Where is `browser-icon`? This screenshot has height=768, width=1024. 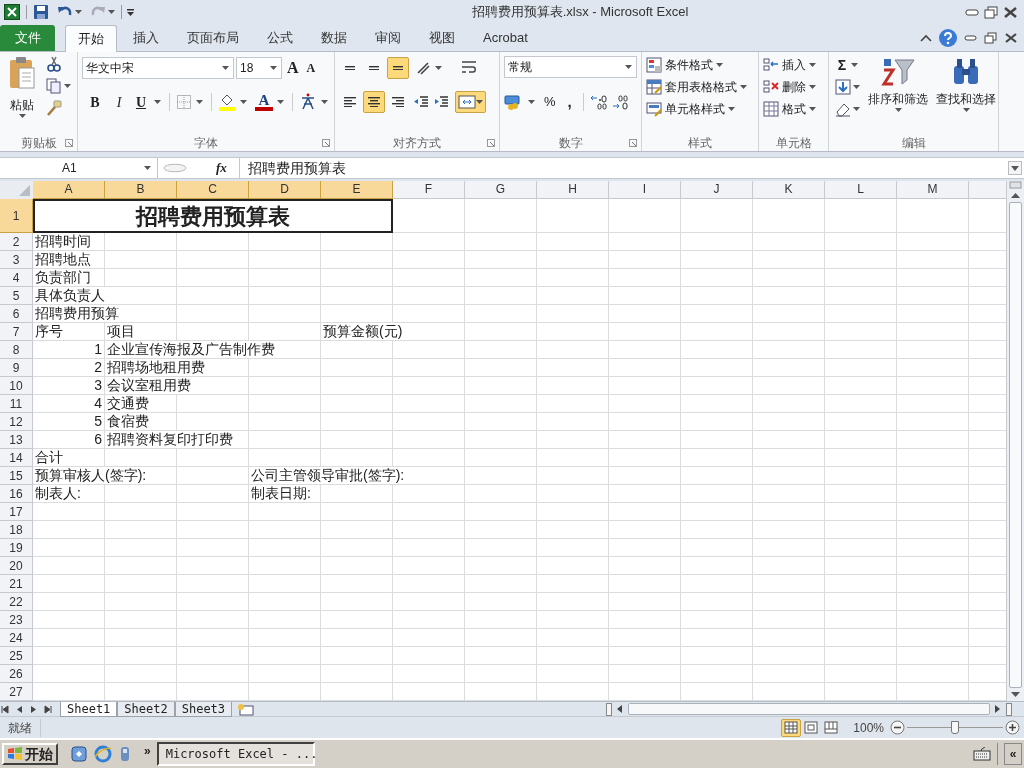 browser-icon is located at coordinates (103, 754).